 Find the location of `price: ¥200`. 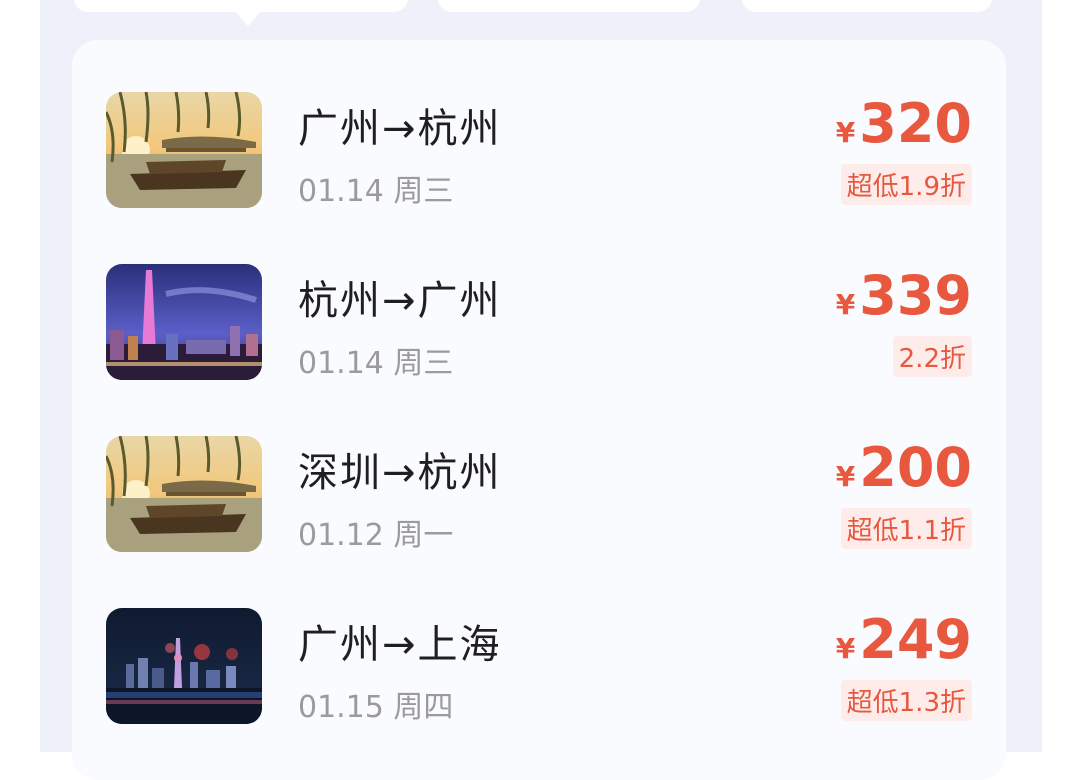

price: ¥200 is located at coordinates (904, 467).